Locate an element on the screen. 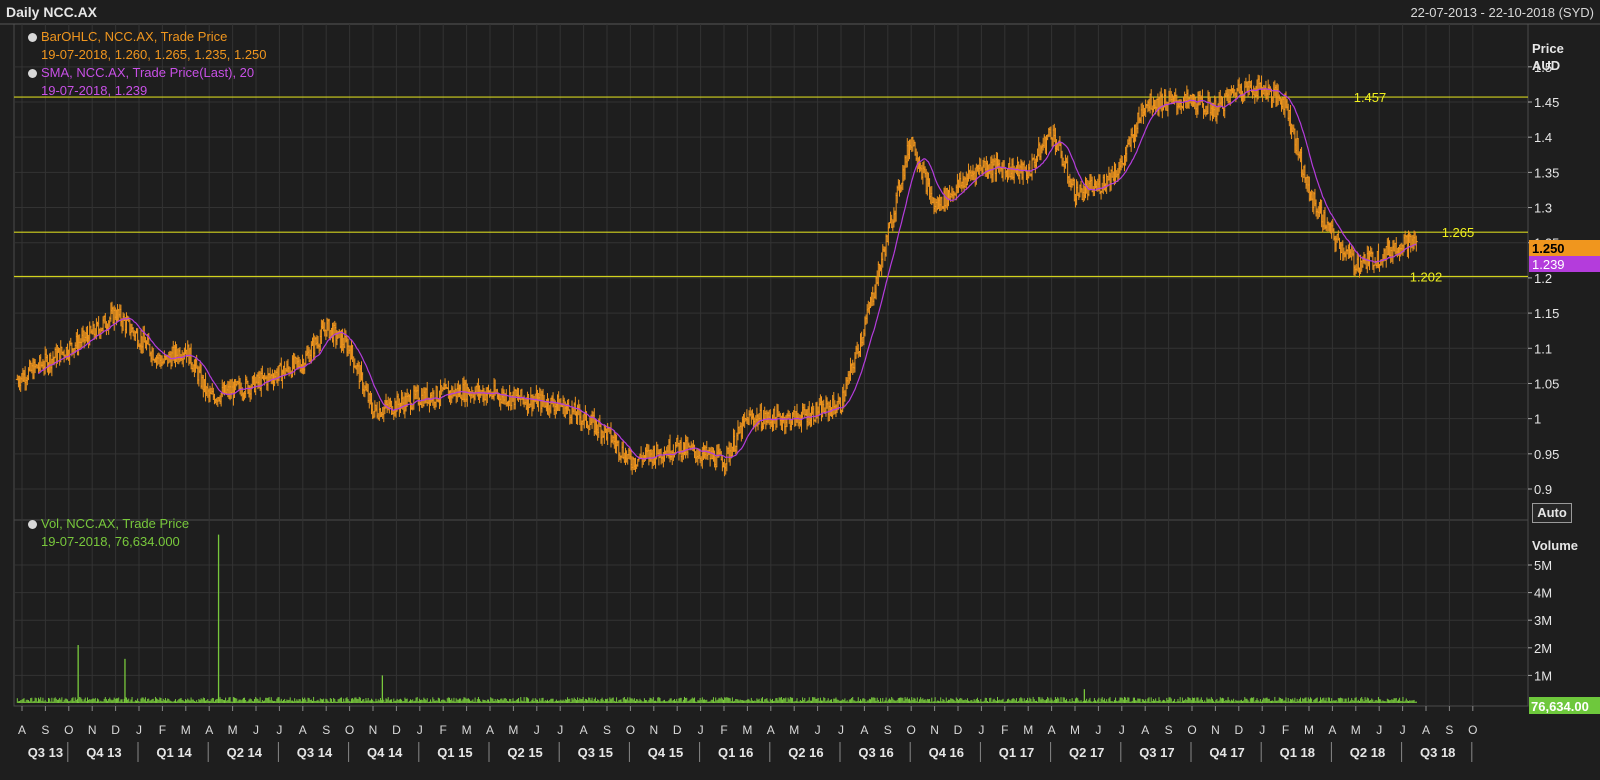 The height and width of the screenshot is (780, 1600). quarter-label: Q3 15 is located at coordinates (595, 752).